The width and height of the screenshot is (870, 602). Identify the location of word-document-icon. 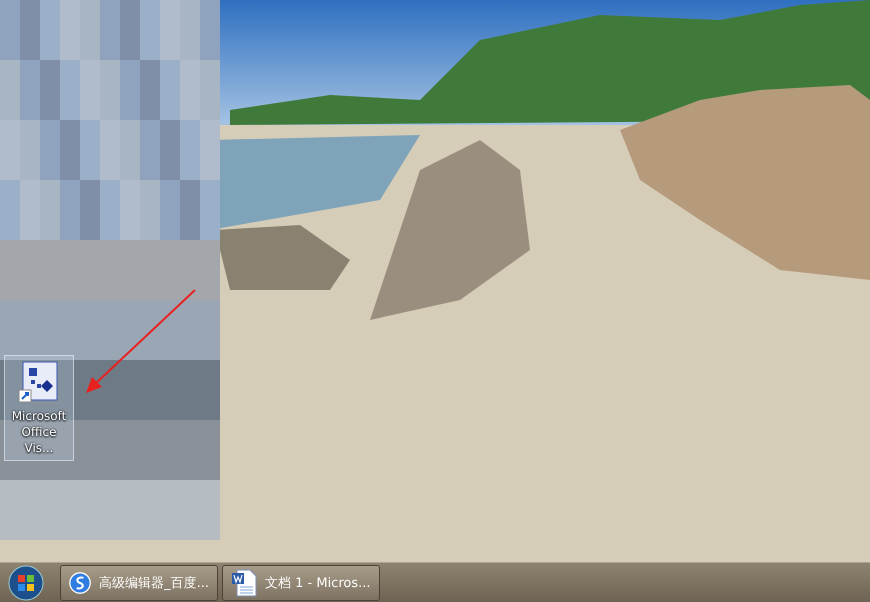
(244, 582).